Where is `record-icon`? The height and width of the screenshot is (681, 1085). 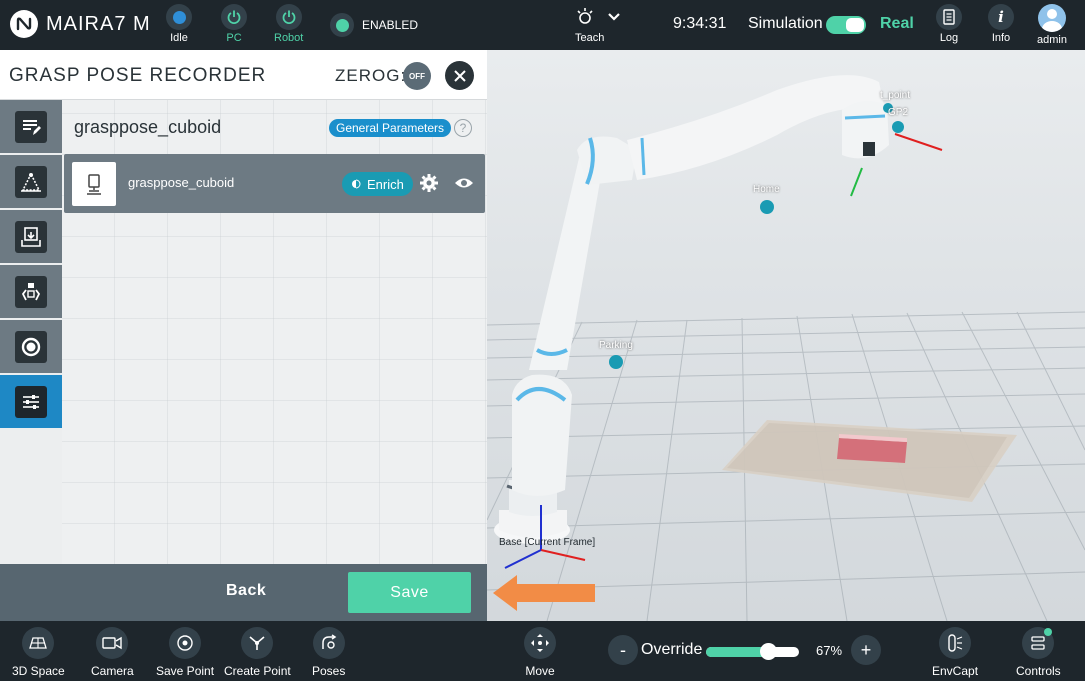 record-icon is located at coordinates (31, 346).